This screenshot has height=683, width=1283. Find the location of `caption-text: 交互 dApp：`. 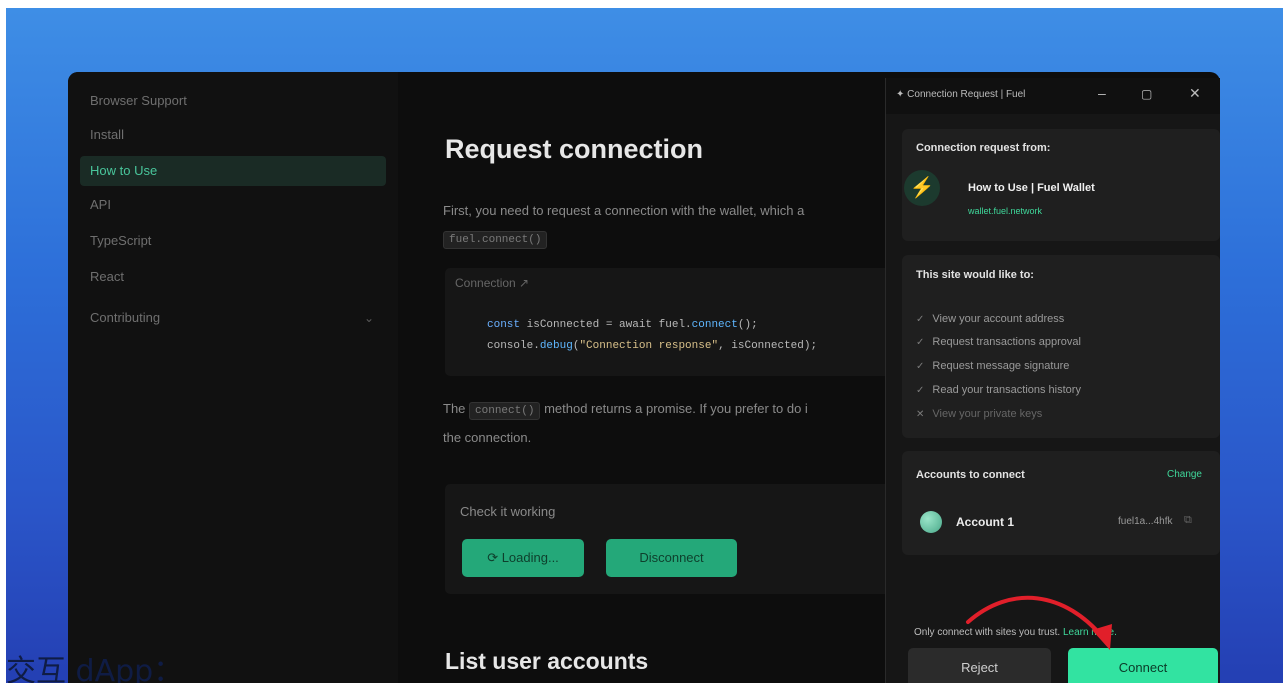

caption-text: 交互 dApp： is located at coordinates (95, 668).